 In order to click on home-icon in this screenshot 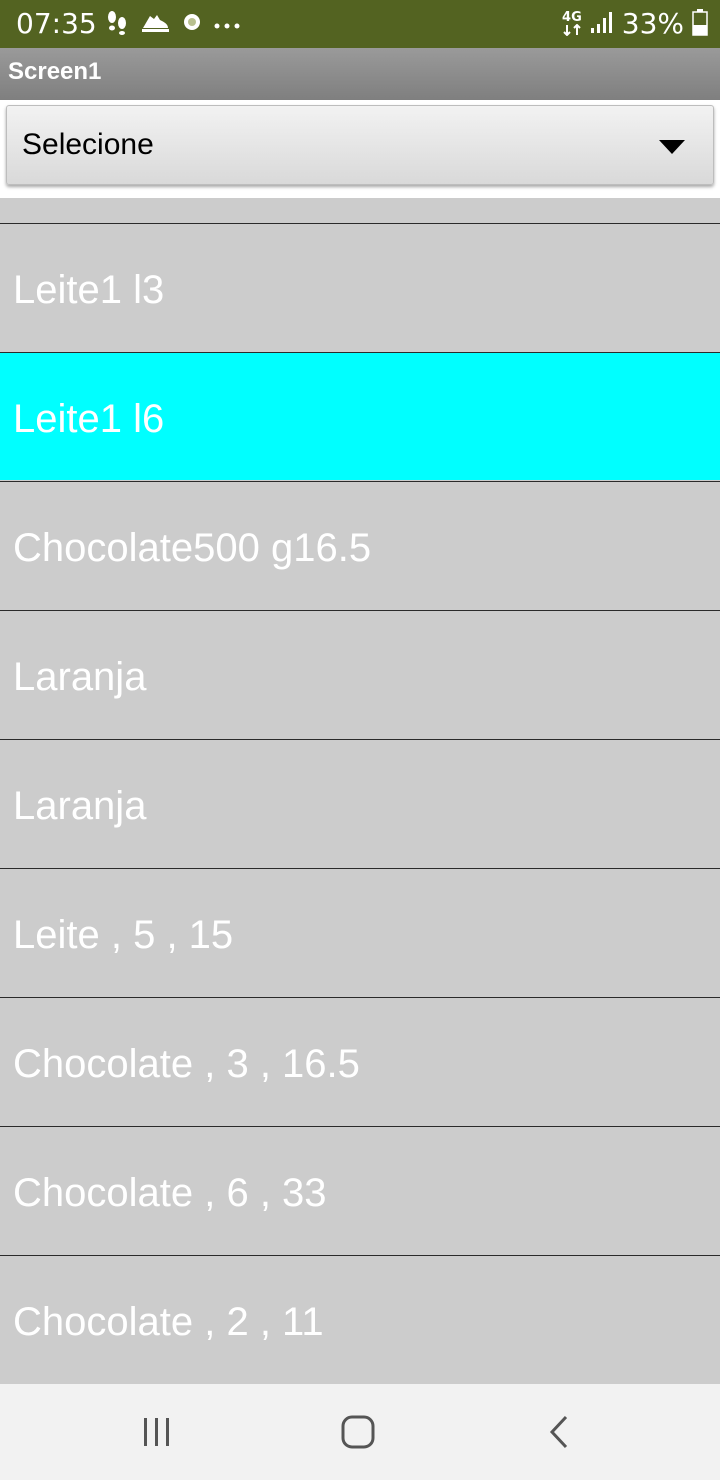, I will do `click(358, 1432)`.